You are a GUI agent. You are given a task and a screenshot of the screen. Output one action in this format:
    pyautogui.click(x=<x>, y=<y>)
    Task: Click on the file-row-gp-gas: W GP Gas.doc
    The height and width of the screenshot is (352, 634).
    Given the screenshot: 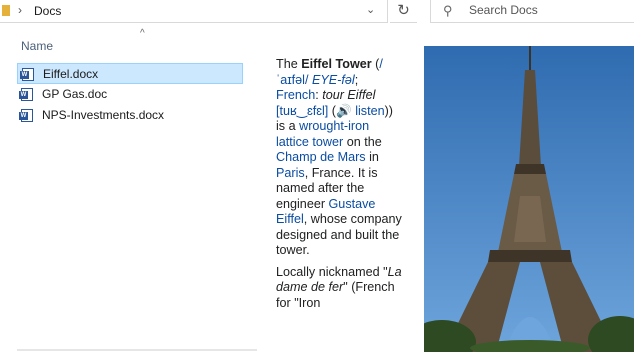 What is the action you would take?
    pyautogui.click(x=130, y=94)
    